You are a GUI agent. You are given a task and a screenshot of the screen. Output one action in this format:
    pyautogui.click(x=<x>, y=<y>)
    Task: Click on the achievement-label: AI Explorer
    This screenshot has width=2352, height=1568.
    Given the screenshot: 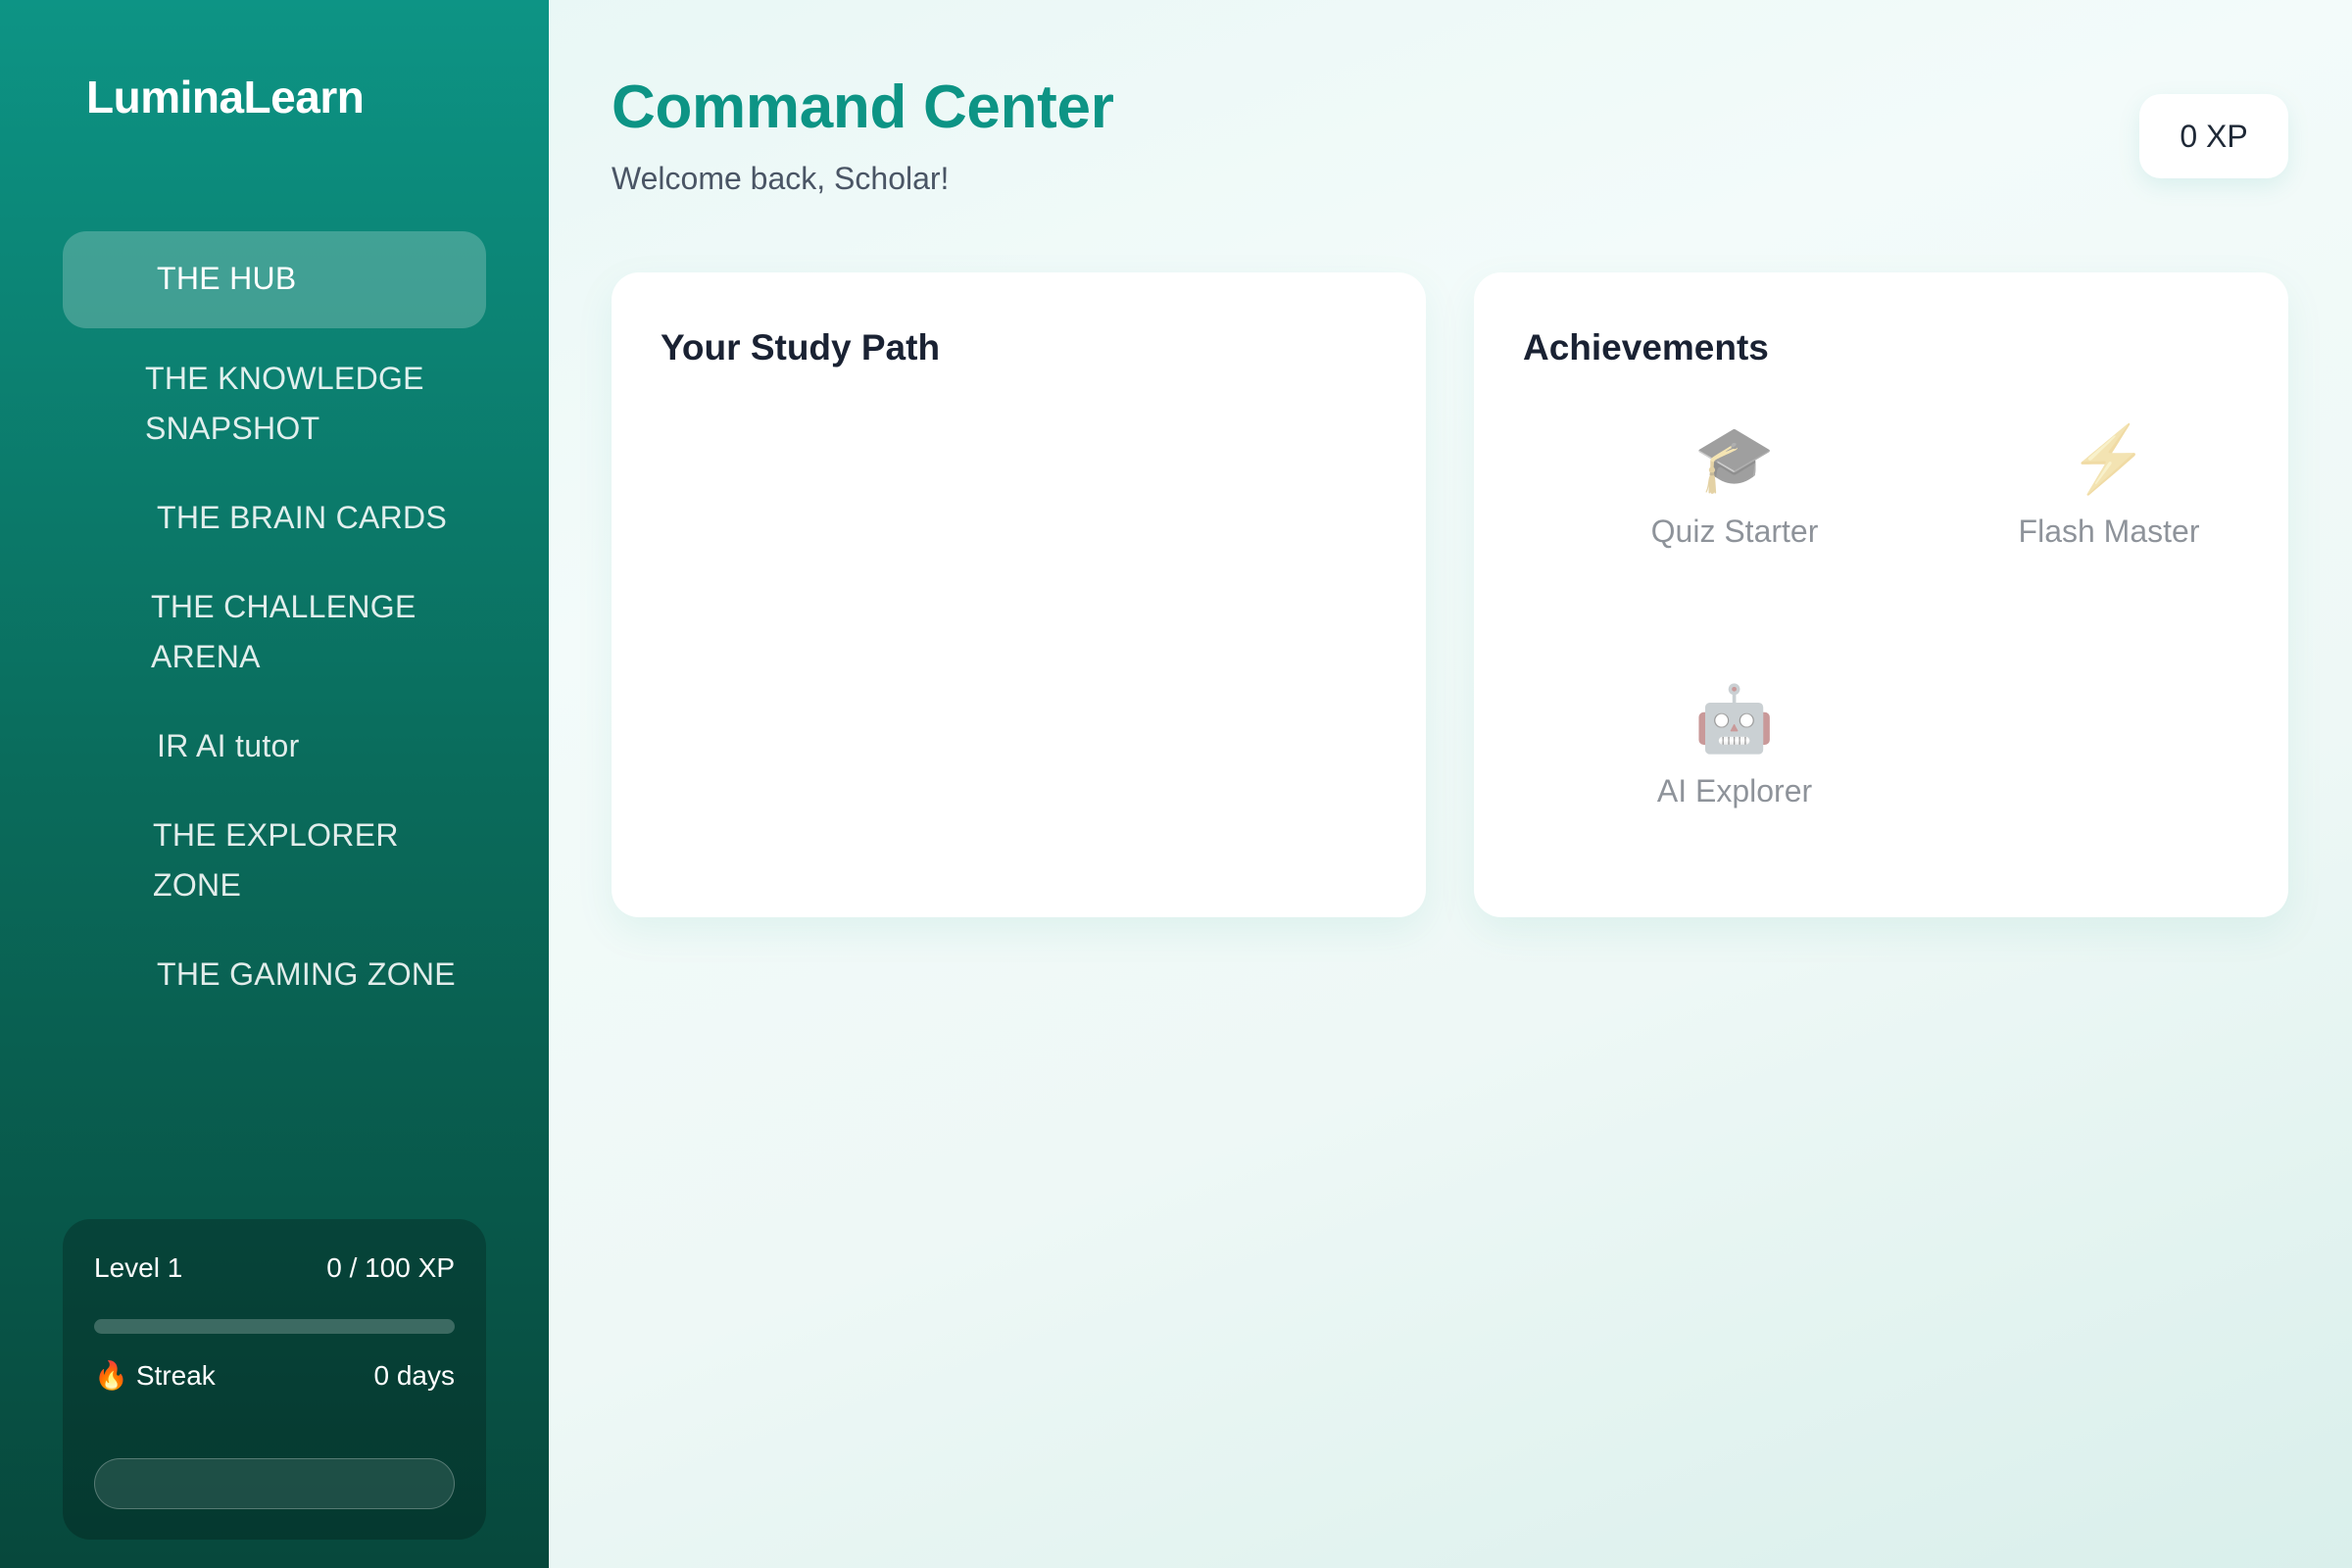 What is the action you would take?
    pyautogui.click(x=1734, y=790)
    